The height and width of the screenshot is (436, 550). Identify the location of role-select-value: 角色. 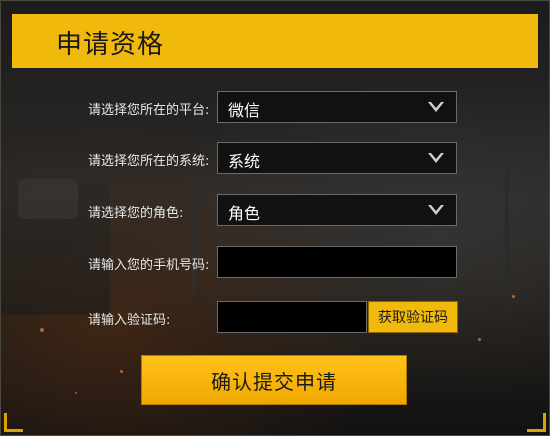
(244, 213).